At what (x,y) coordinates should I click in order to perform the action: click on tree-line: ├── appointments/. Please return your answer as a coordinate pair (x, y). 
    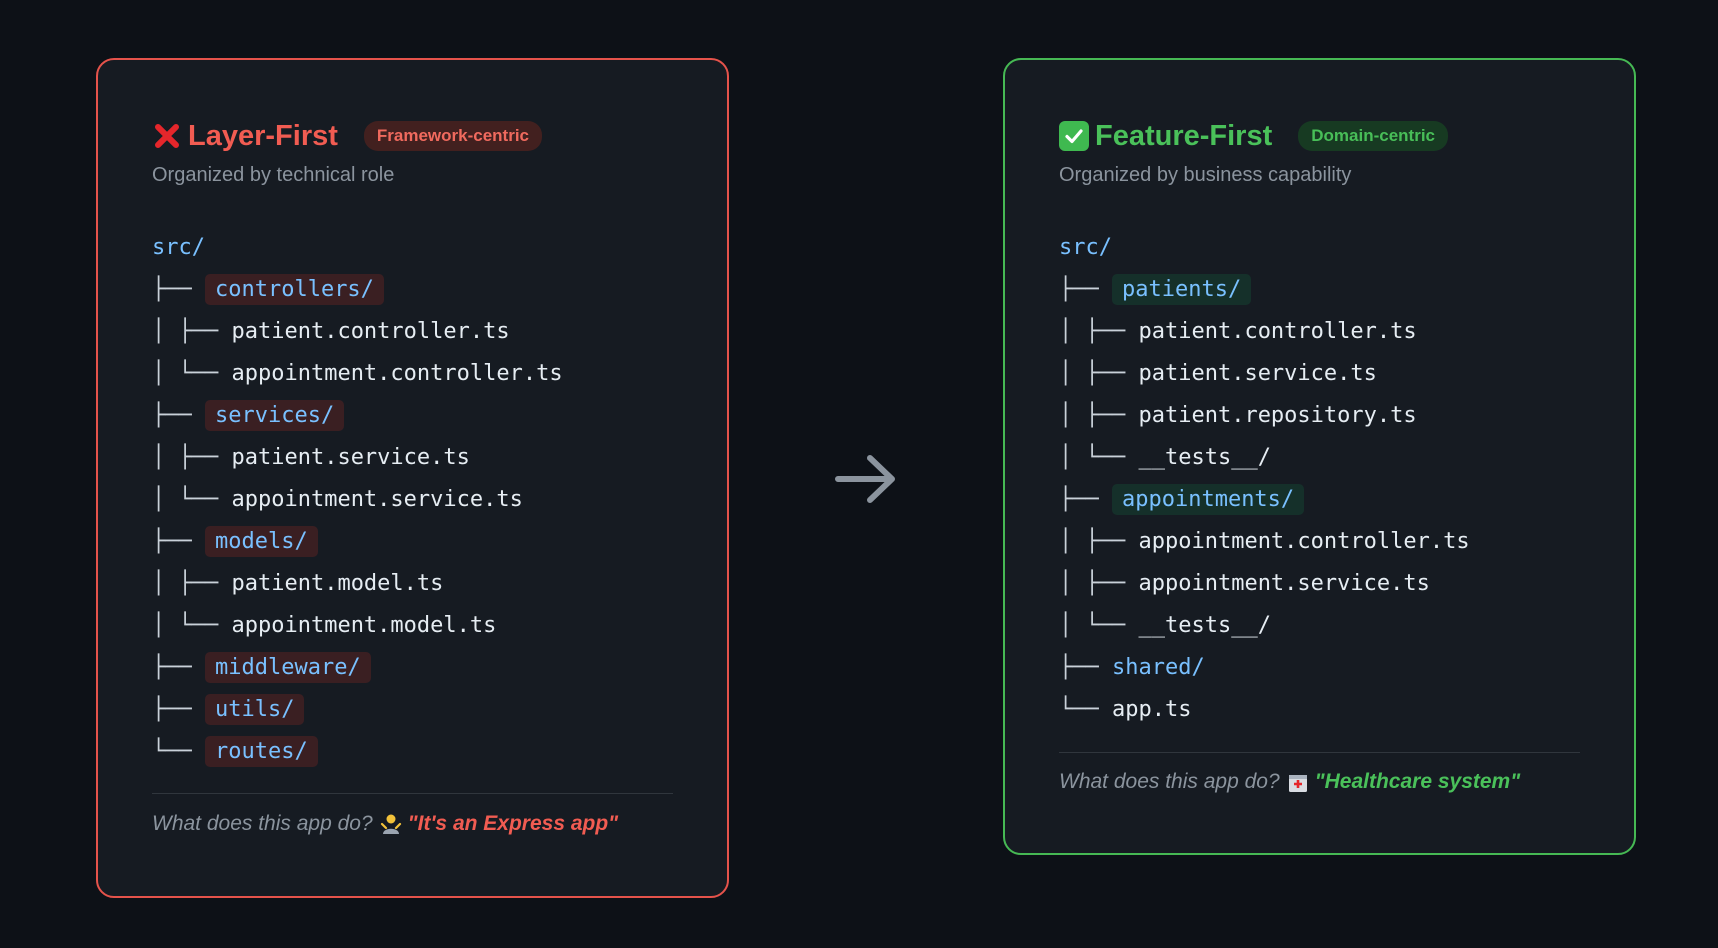
    Looking at the image, I should click on (1264, 499).